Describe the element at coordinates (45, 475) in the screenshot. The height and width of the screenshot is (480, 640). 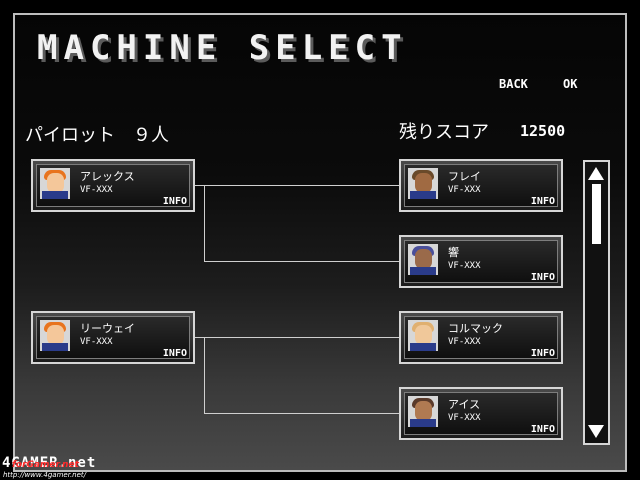
I see `watermark-url: http://www.4gamer.net/` at that location.